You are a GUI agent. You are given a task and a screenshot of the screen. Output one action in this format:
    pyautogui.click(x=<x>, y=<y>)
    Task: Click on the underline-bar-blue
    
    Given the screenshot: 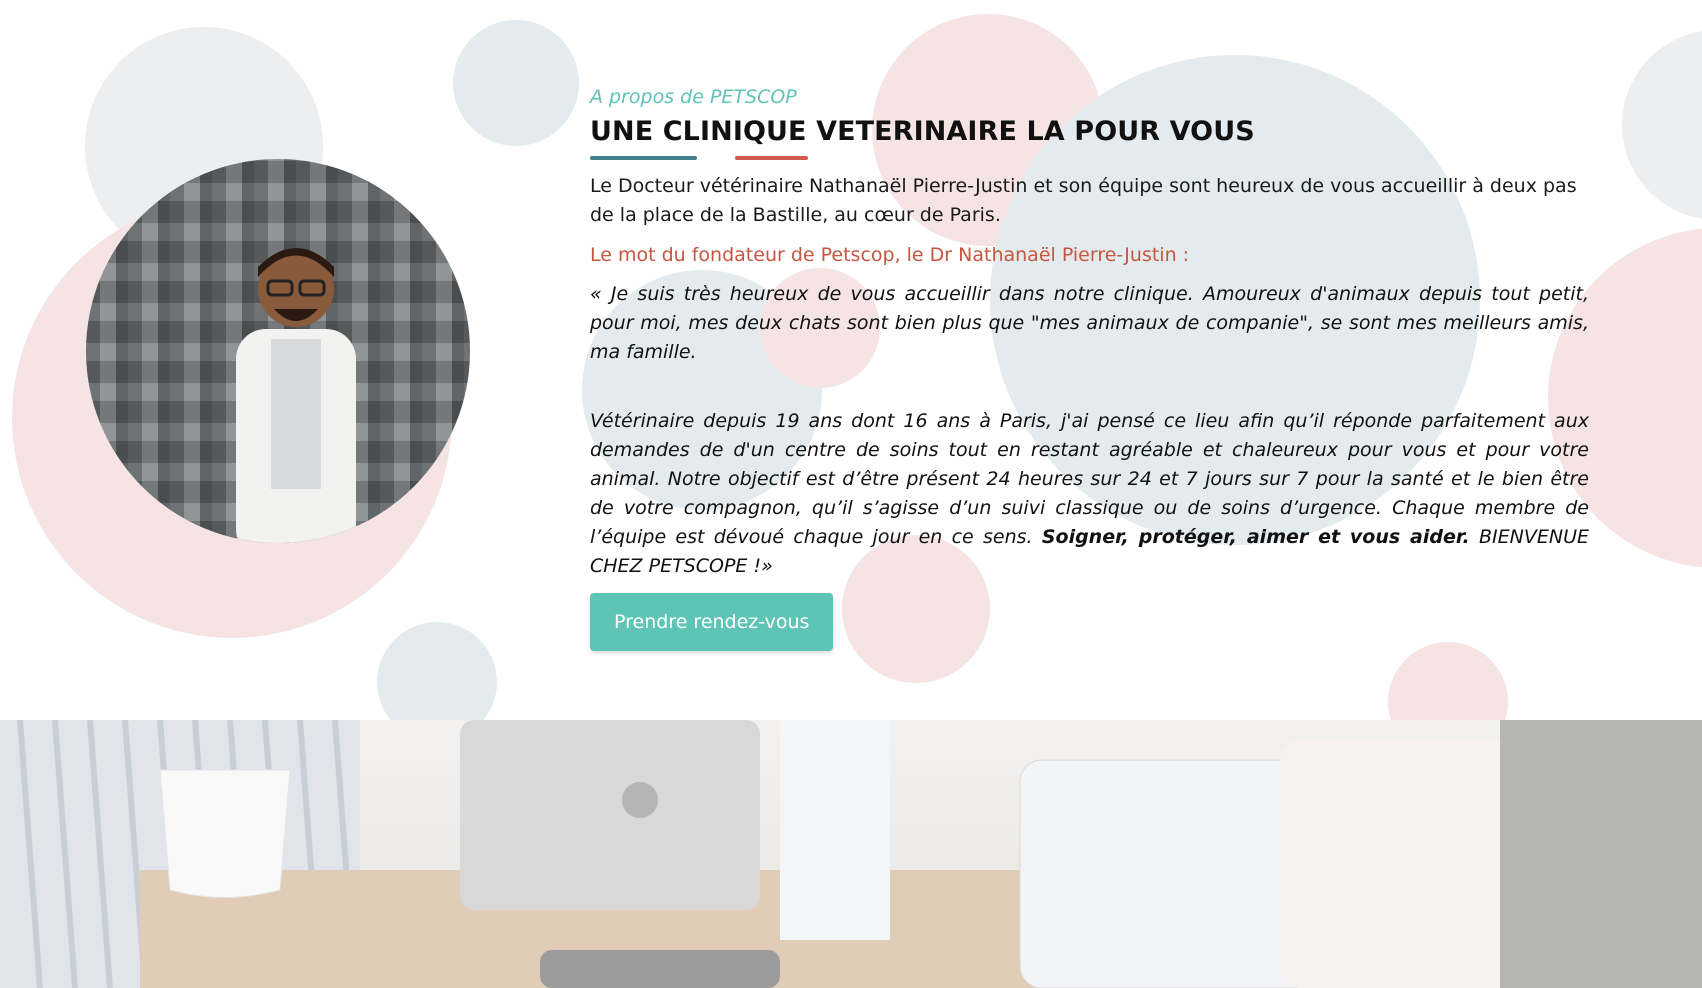 What is the action you would take?
    pyautogui.click(x=643, y=158)
    